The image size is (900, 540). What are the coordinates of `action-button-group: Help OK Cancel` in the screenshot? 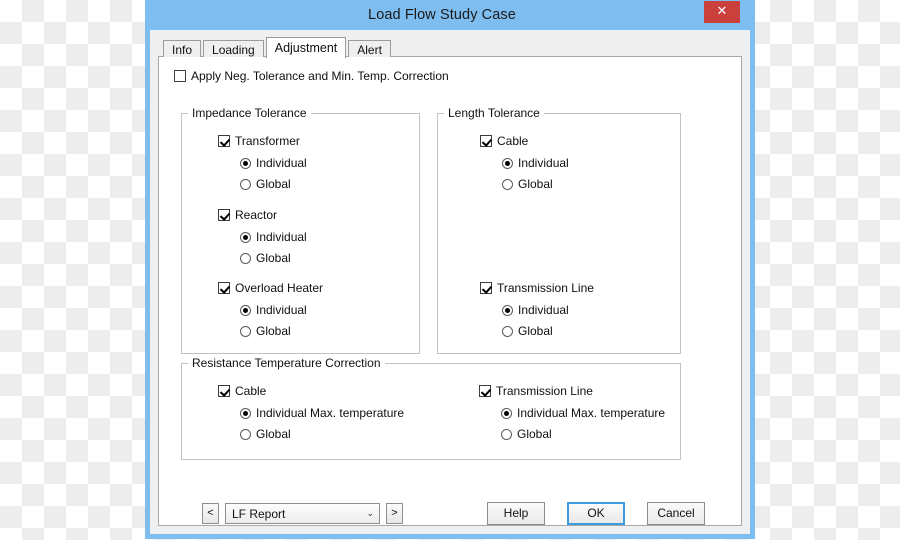 It's located at (596, 513).